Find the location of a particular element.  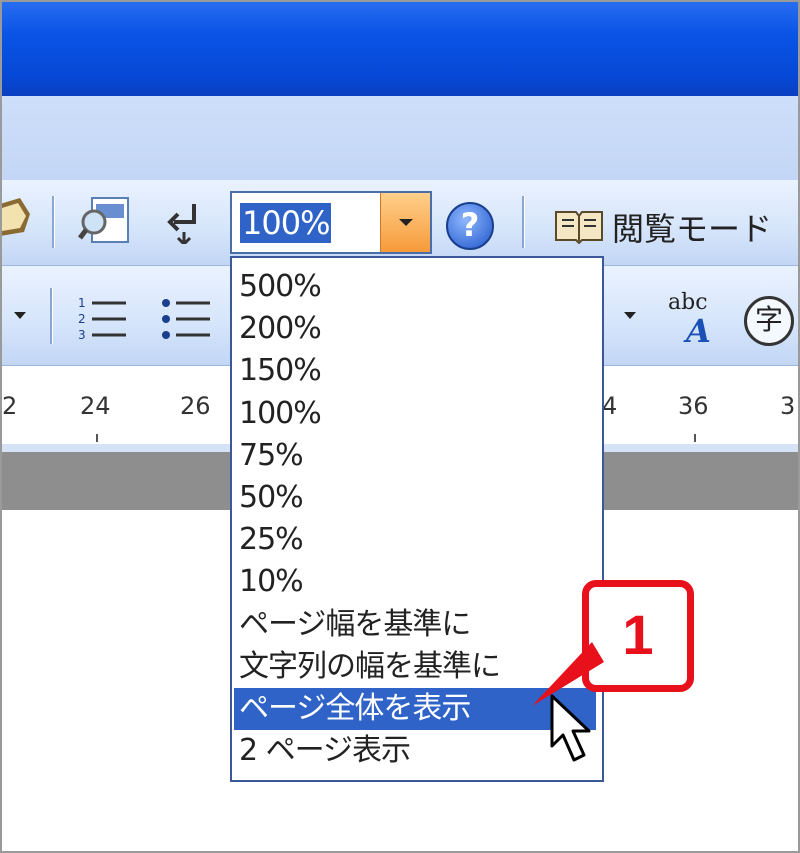

paragraph-marks-icon is located at coordinates (186, 222).